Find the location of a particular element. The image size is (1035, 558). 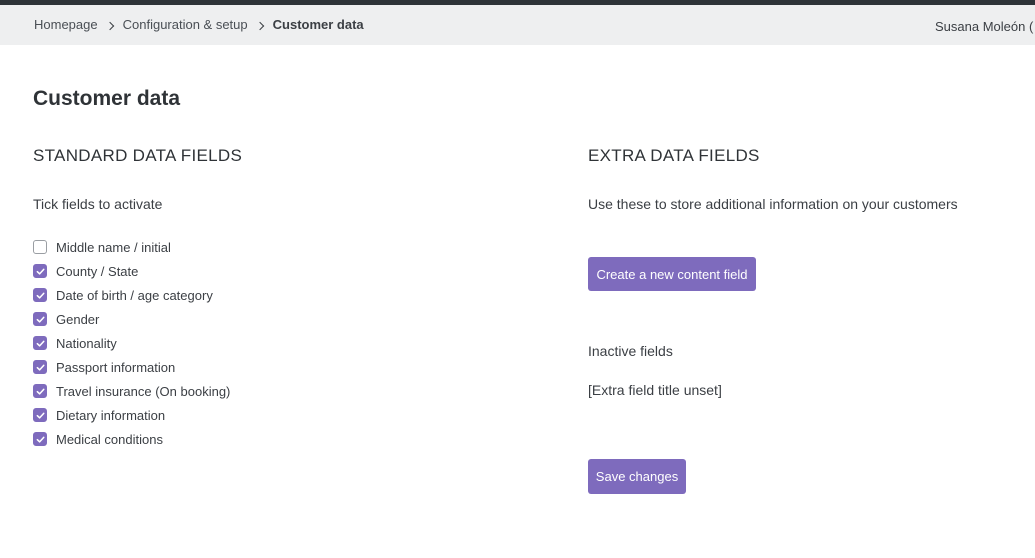

field-row: Passport information is located at coordinates (131, 367).